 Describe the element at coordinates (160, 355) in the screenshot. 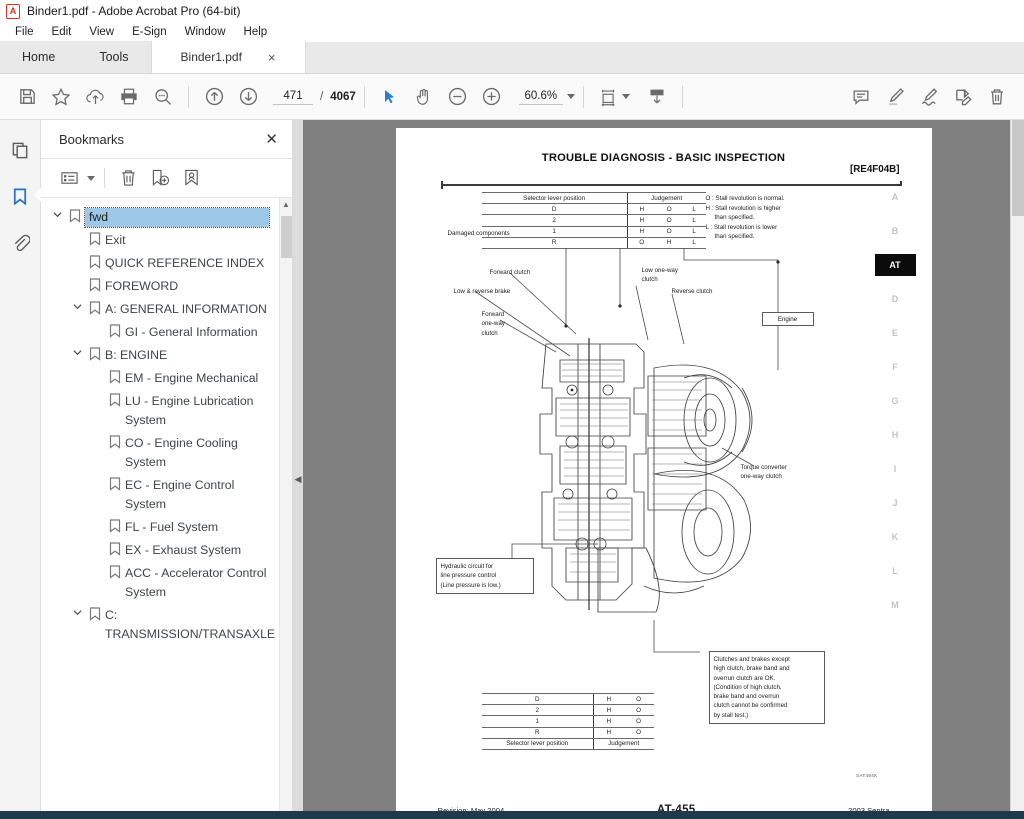

I see `bookmark-item: B: ENGINE` at that location.